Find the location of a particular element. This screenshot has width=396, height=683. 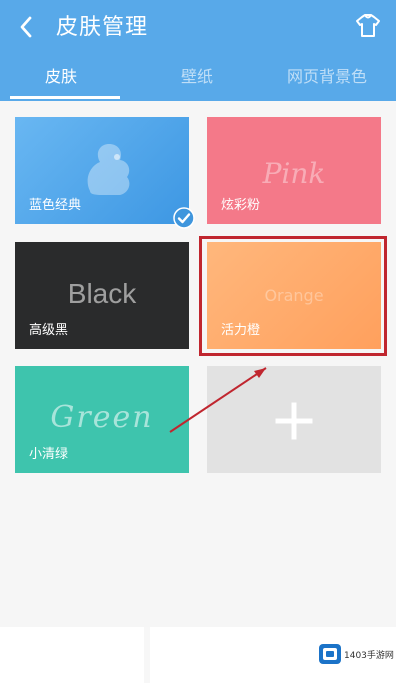

highlight-box is located at coordinates (293, 296).